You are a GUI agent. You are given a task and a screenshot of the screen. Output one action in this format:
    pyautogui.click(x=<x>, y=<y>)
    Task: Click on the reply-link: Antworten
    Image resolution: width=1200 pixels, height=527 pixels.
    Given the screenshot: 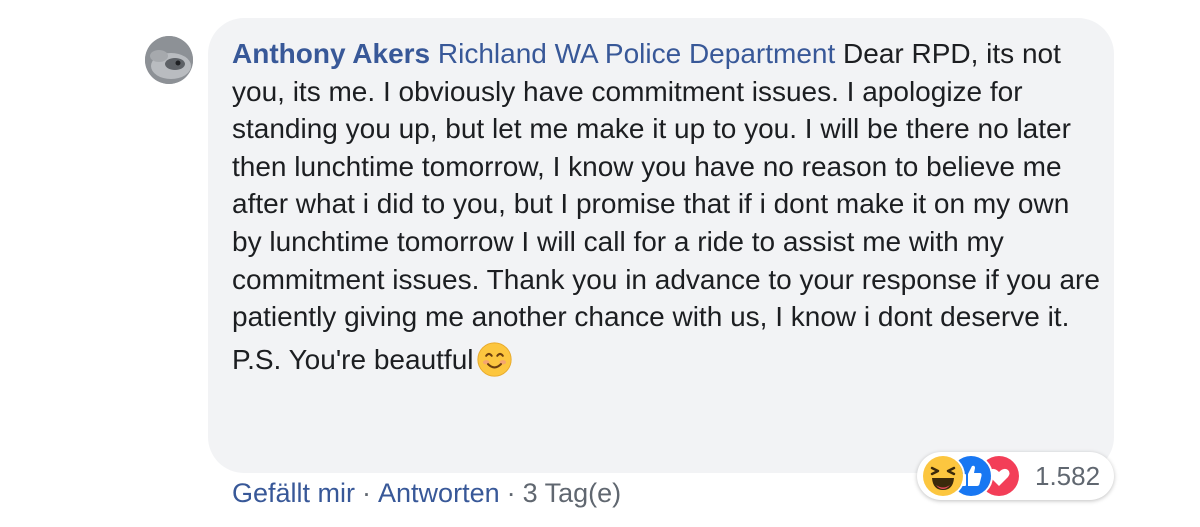 What is the action you would take?
    pyautogui.click(x=439, y=493)
    